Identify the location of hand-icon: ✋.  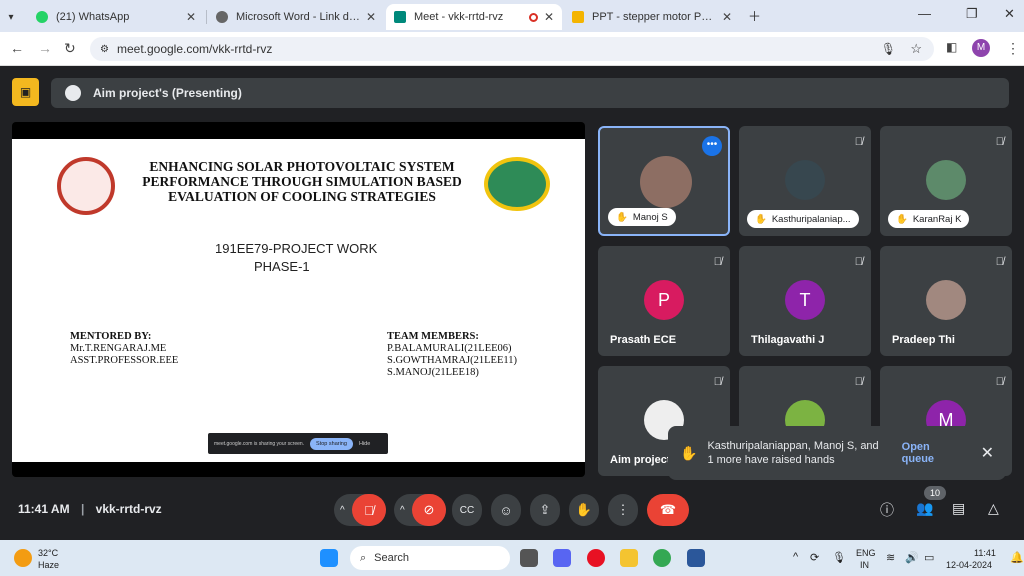
(584, 509).